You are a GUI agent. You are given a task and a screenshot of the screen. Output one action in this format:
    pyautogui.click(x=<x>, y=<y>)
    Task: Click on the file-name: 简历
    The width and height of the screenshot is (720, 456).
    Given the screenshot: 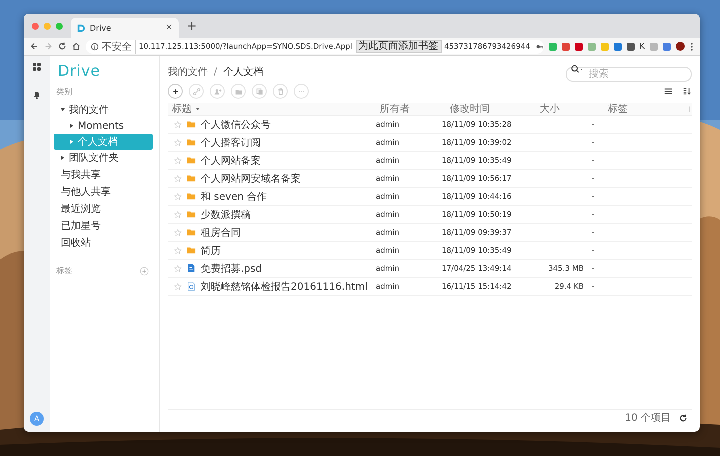 What is the action you would take?
    pyautogui.click(x=211, y=251)
    